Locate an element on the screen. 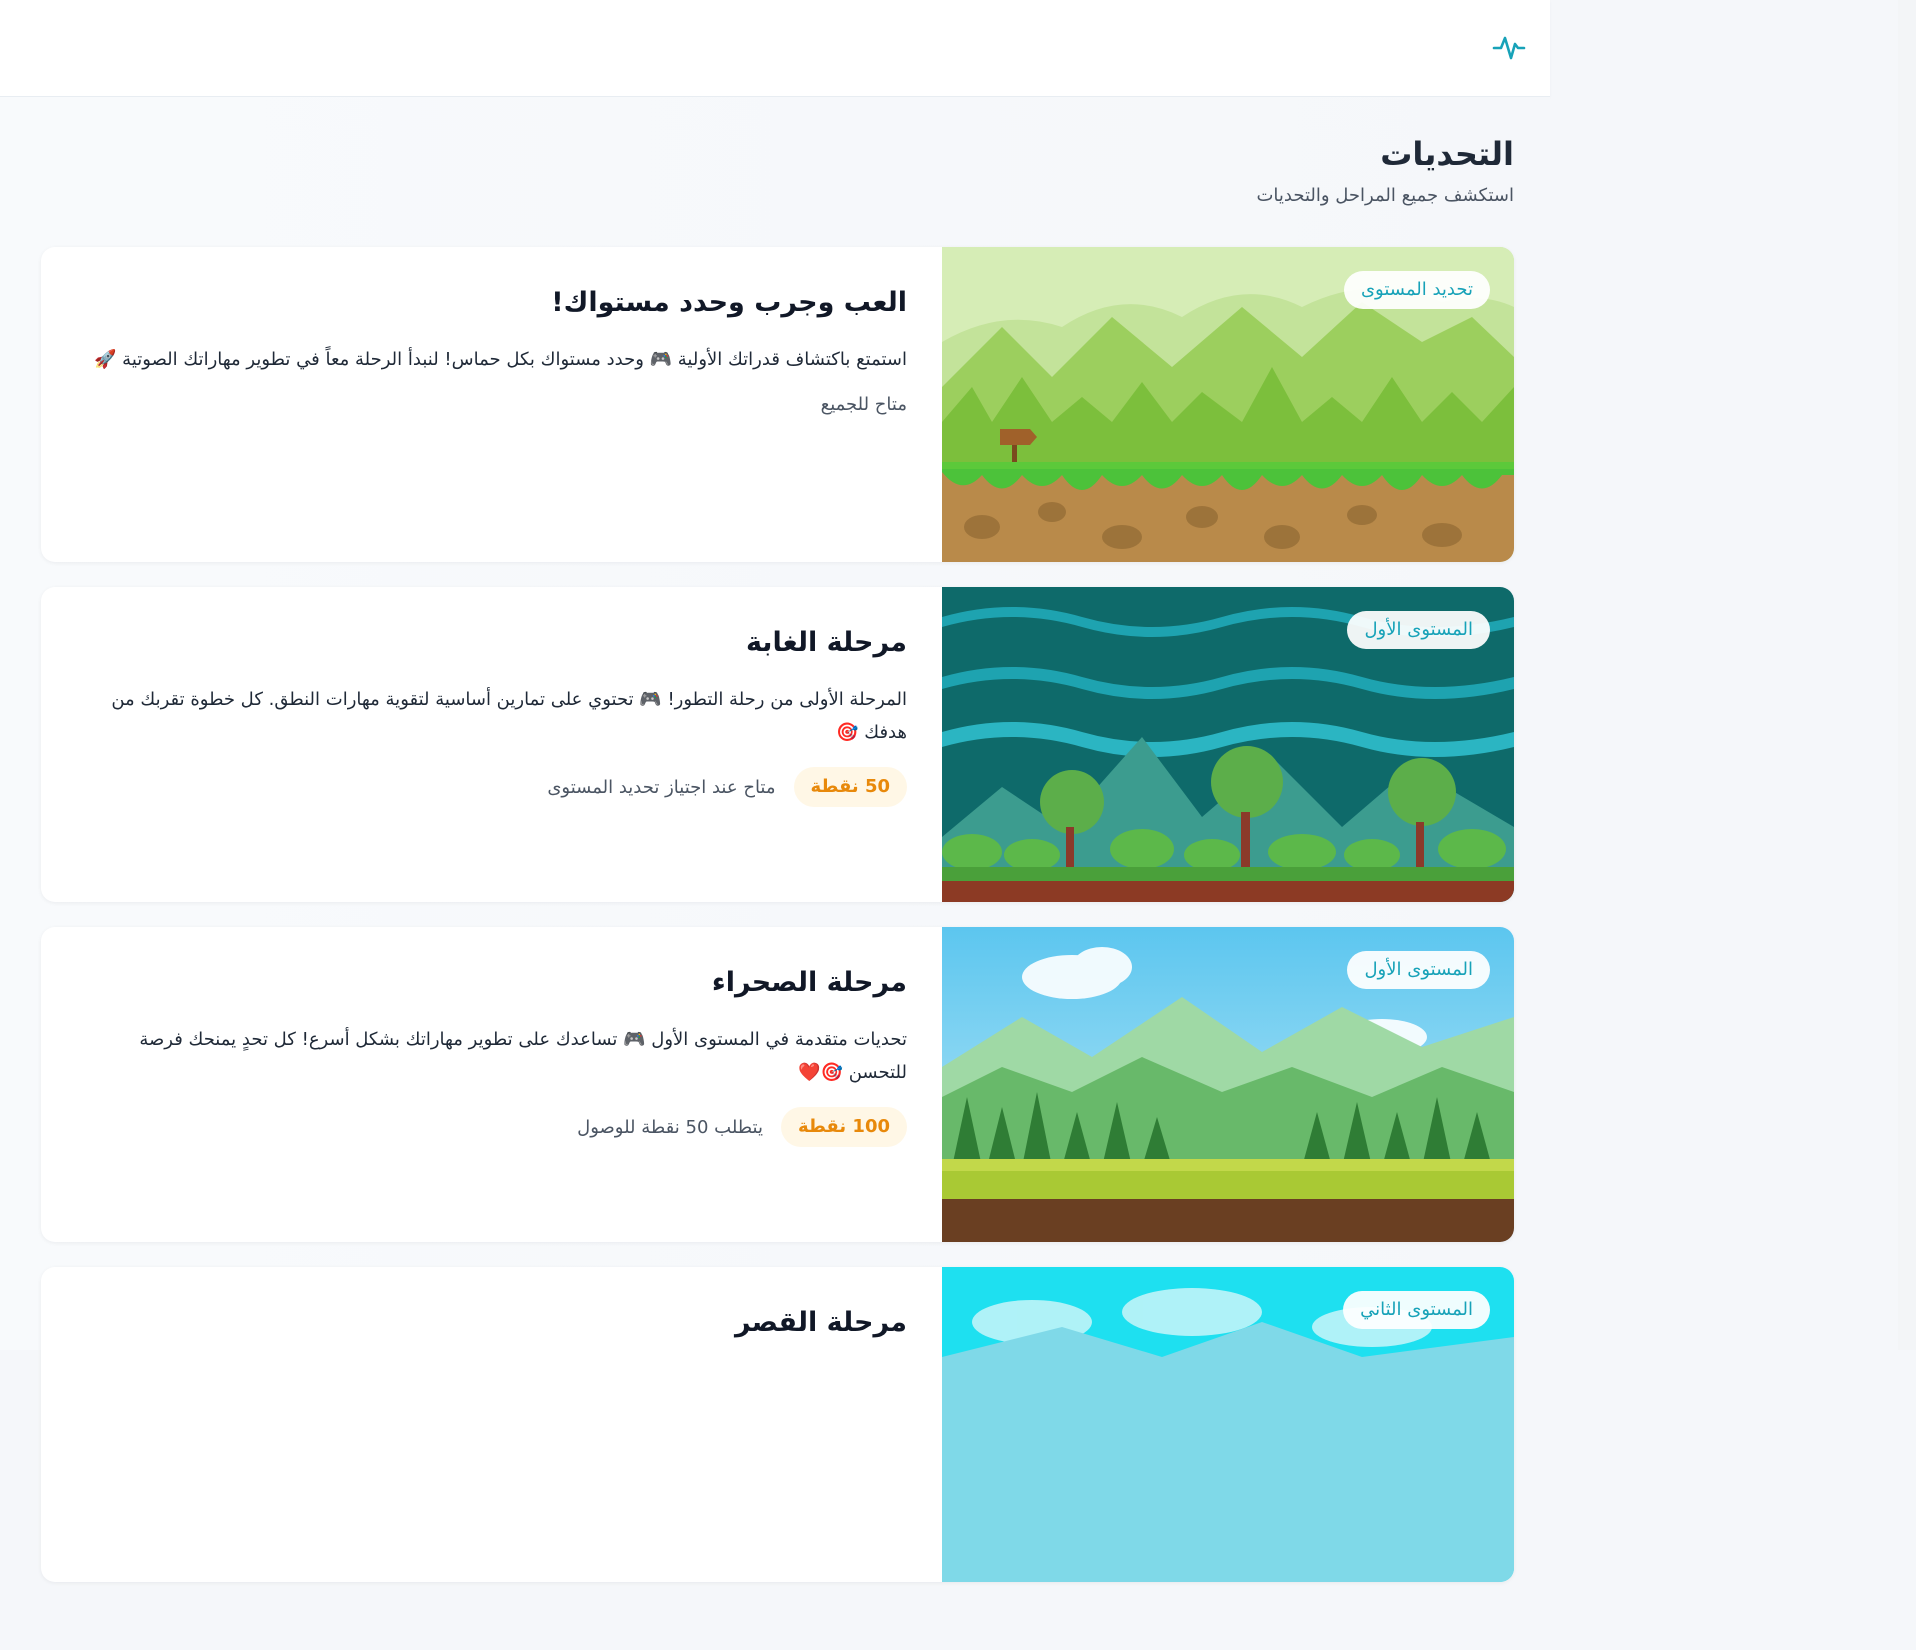  level-badge: تحديد المستوى is located at coordinates (1416, 290).